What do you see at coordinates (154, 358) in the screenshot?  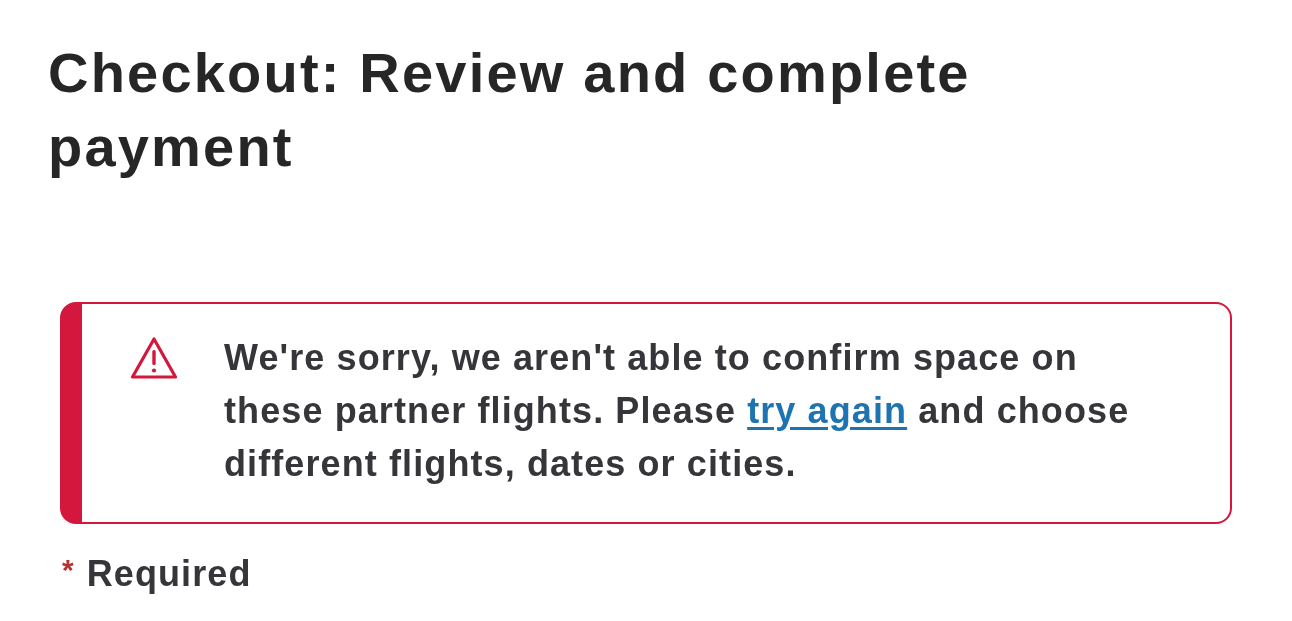 I see `warning-icon` at bounding box center [154, 358].